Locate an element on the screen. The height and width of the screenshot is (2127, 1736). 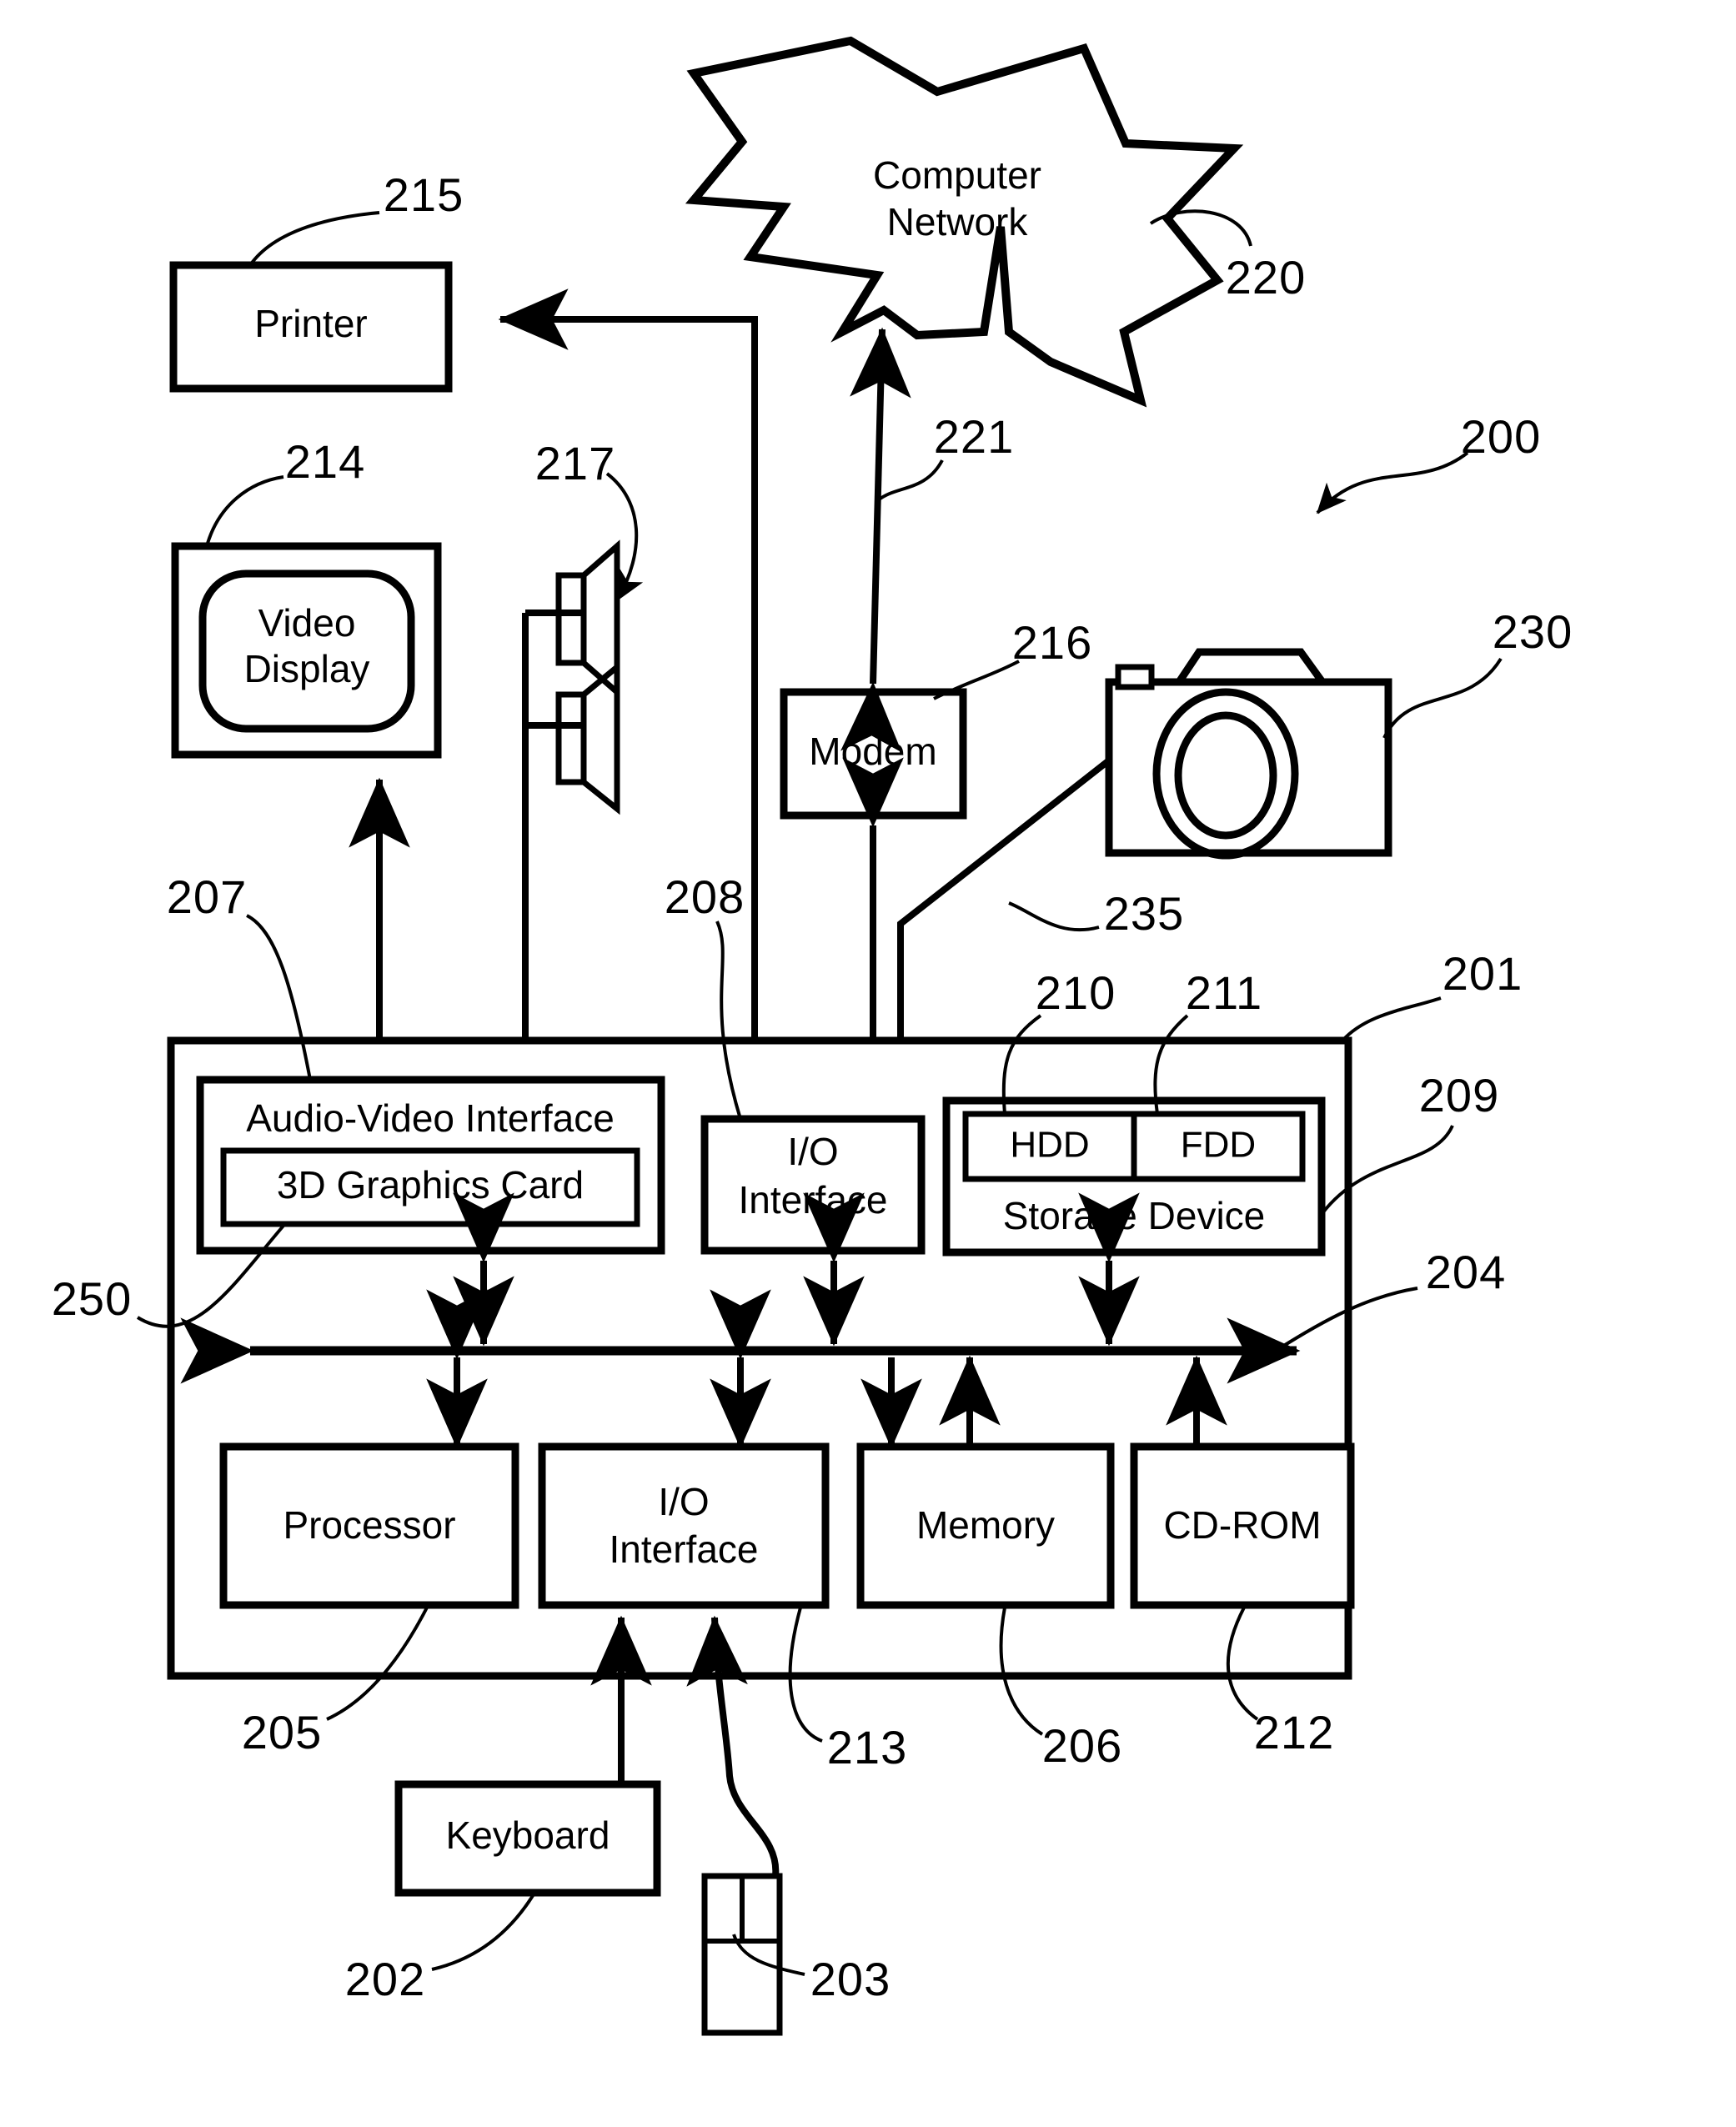
ref-230: 230 is located at coordinates (1533, 631).